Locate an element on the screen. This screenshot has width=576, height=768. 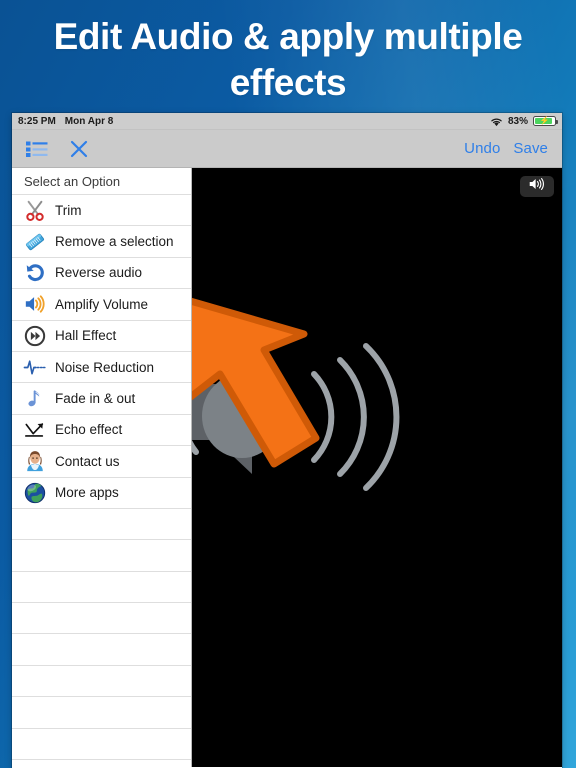
close-icon is located at coordinates (79, 149).